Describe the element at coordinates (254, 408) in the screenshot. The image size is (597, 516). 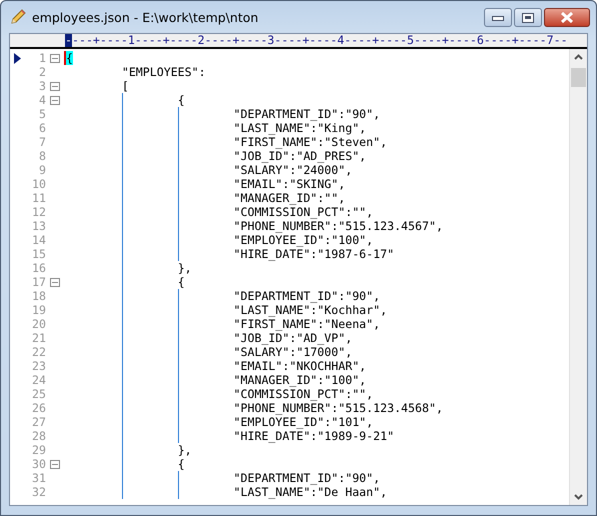
I see `code-line: "PHONE_NUMBER":"515.123.4568",` at that location.